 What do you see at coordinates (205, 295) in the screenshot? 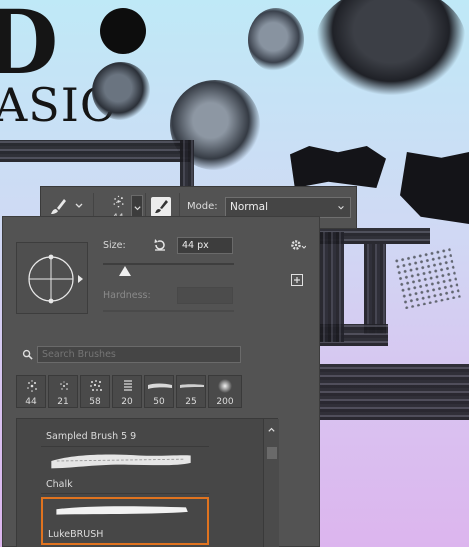
I see `hardness-input` at bounding box center [205, 295].